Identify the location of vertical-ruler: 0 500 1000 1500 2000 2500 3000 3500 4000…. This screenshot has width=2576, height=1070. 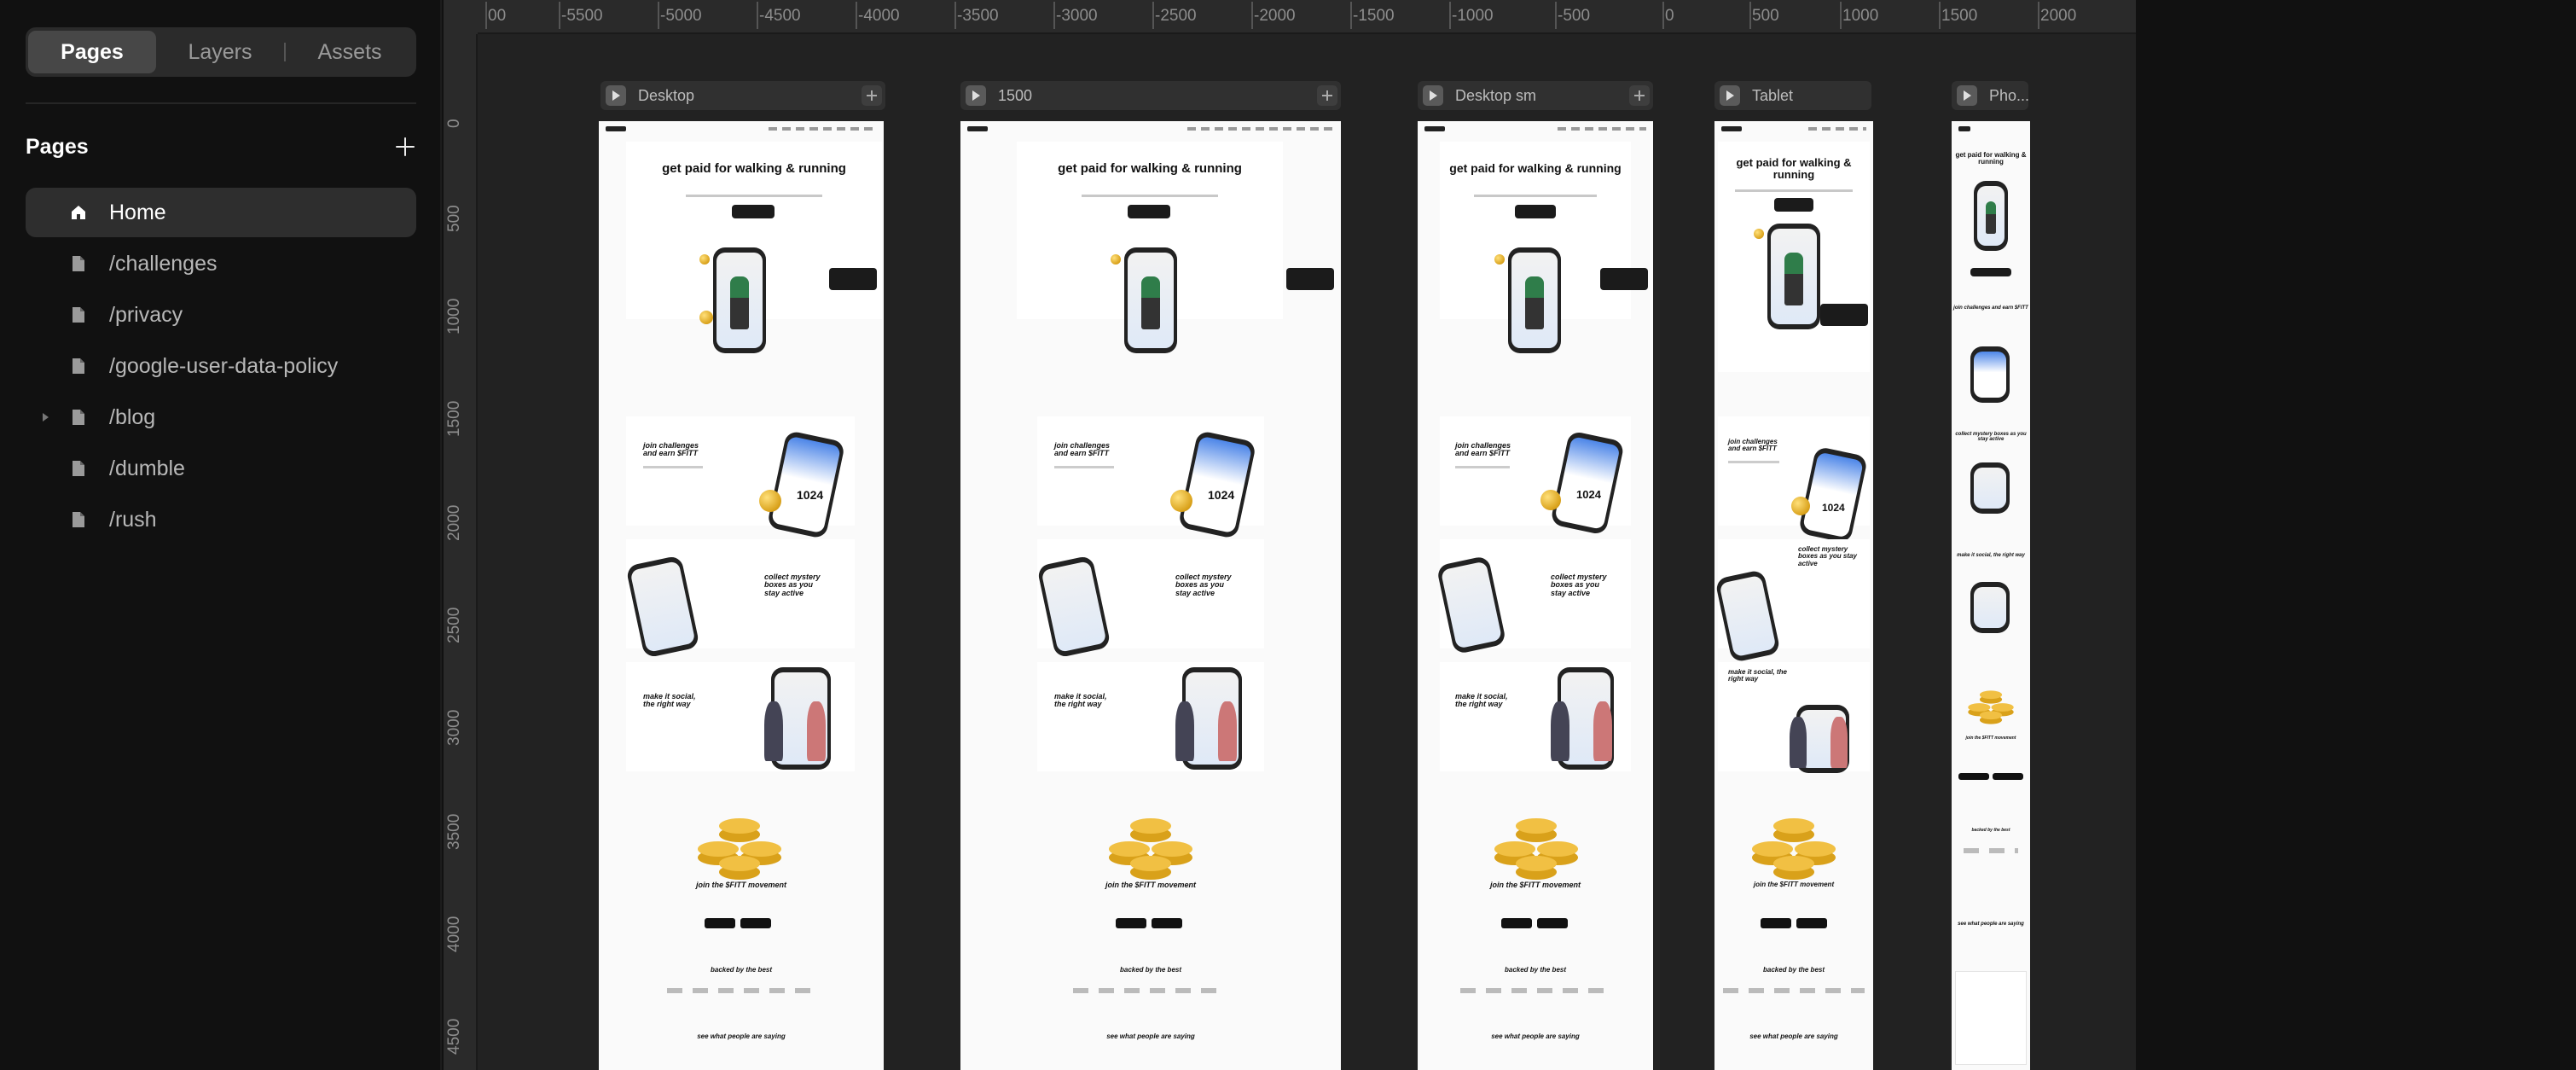
(461, 552).